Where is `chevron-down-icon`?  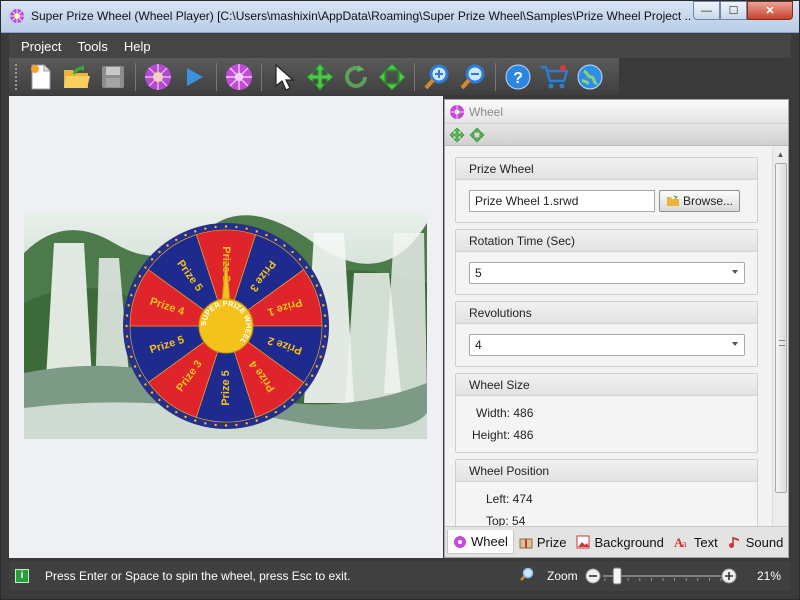
chevron-down-icon is located at coordinates (735, 272).